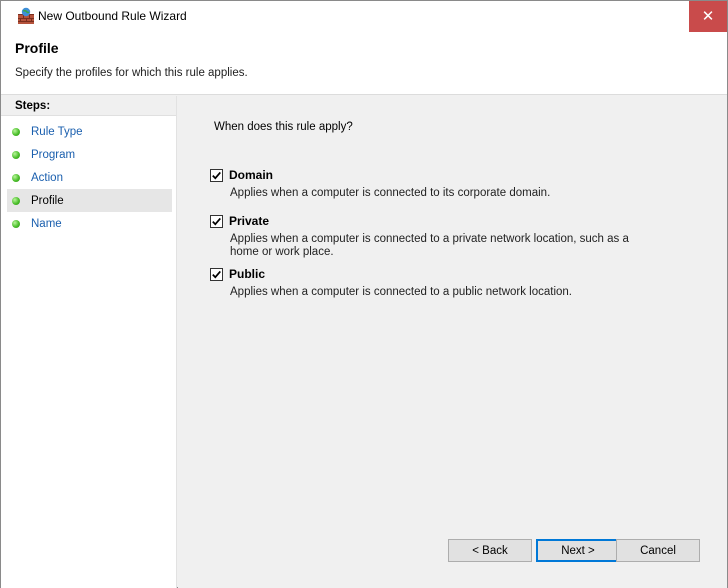 The width and height of the screenshot is (728, 588). What do you see at coordinates (283, 127) in the screenshot?
I see `question-text: When does this rule apply?` at bounding box center [283, 127].